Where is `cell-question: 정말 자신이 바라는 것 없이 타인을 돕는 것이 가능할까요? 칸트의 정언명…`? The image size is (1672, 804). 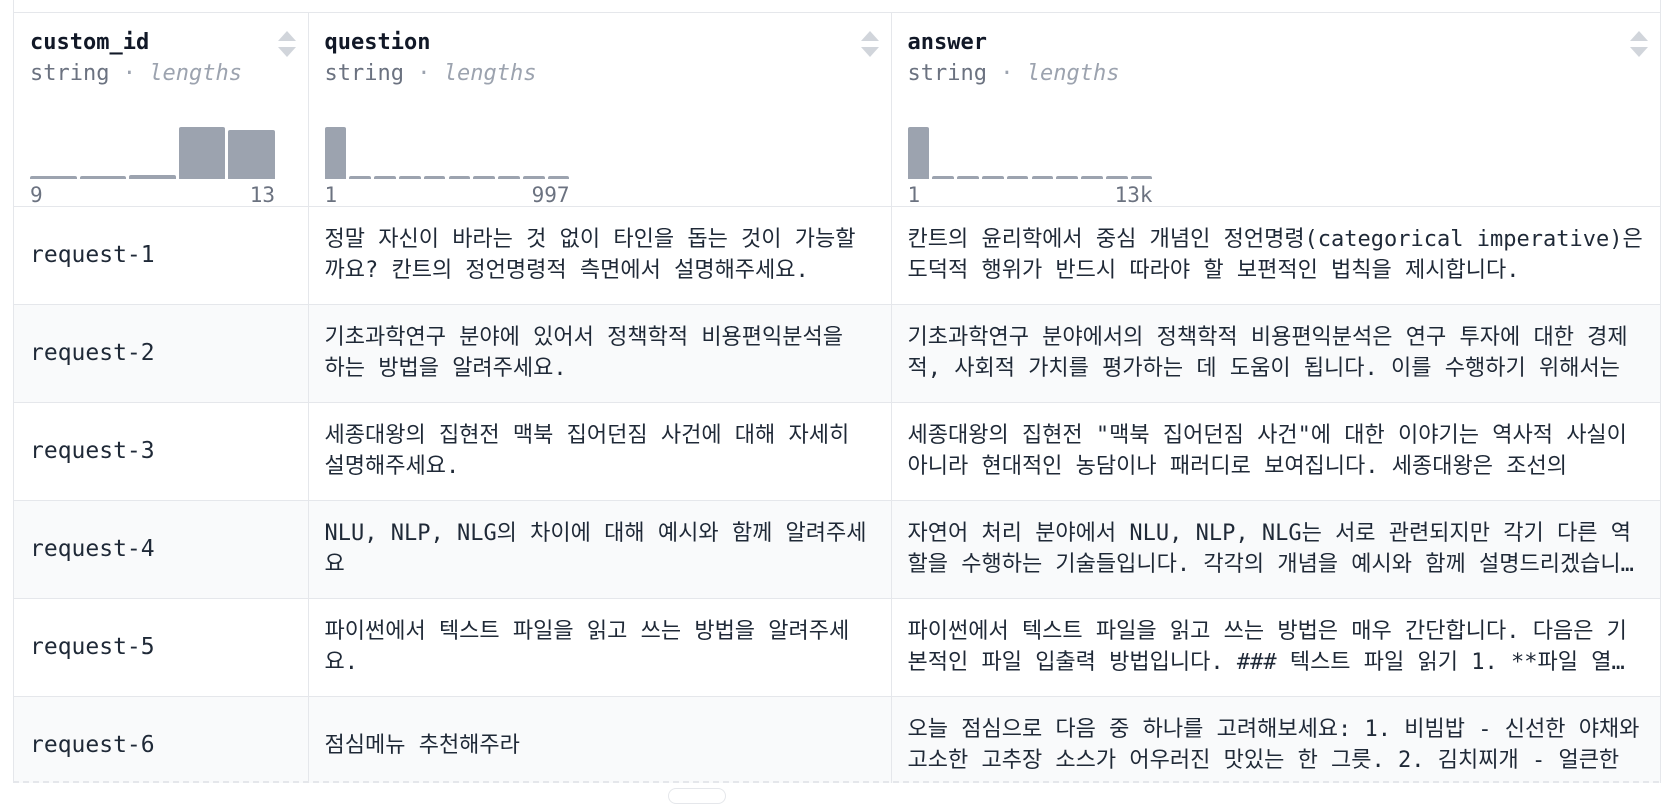 cell-question: 정말 자신이 바라는 것 없이 타인을 돕는 것이 가능할까요? 칸트의 정언명… is located at coordinates (600, 255).